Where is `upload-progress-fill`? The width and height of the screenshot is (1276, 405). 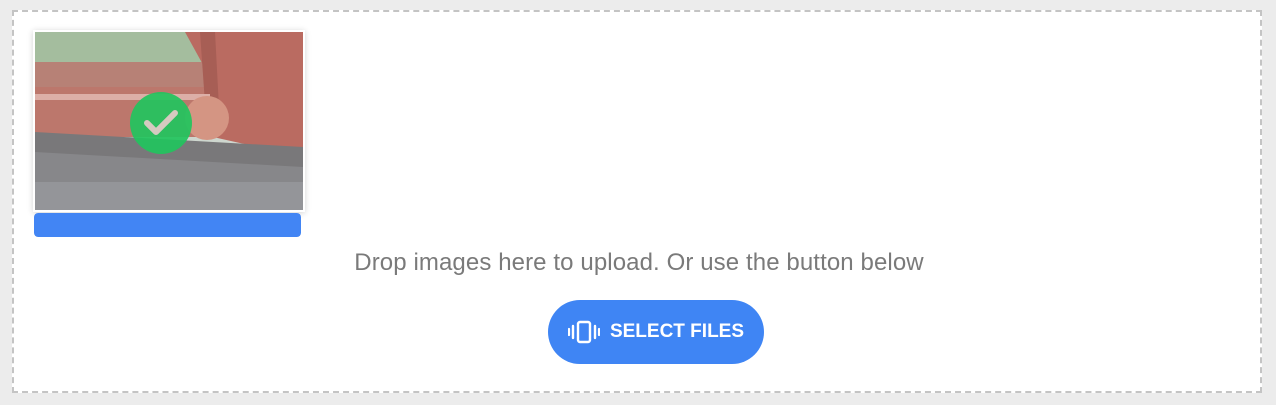 upload-progress-fill is located at coordinates (167, 225).